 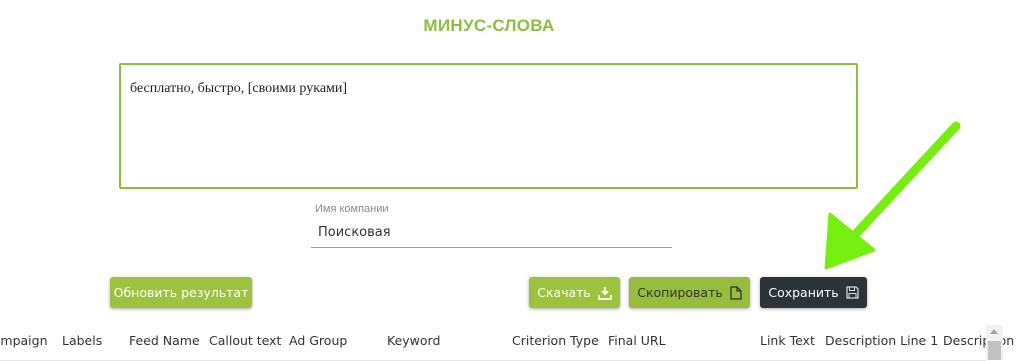 I want to click on column-header: Final URL, so click(x=637, y=340).